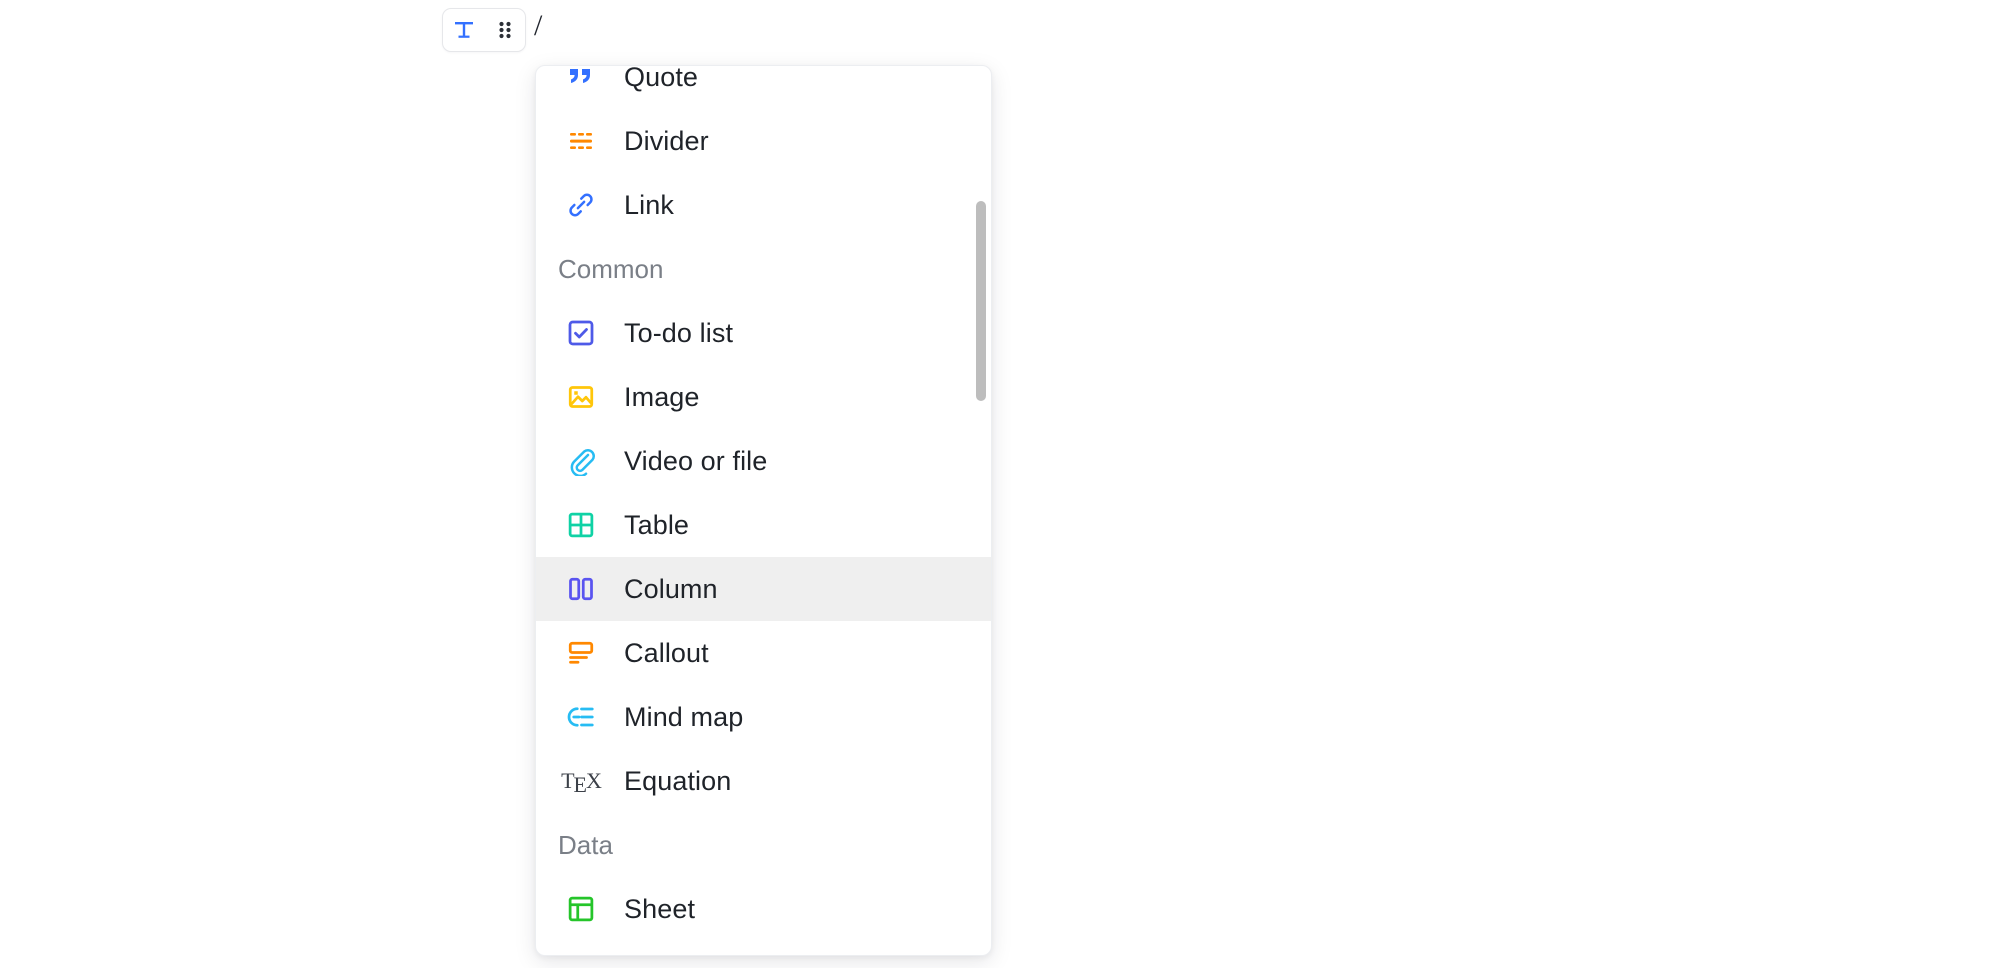 Image resolution: width=2000 pixels, height=968 pixels. What do you see at coordinates (763, 333) in the screenshot?
I see `slash-menu-item-todo-list: To-do list` at bounding box center [763, 333].